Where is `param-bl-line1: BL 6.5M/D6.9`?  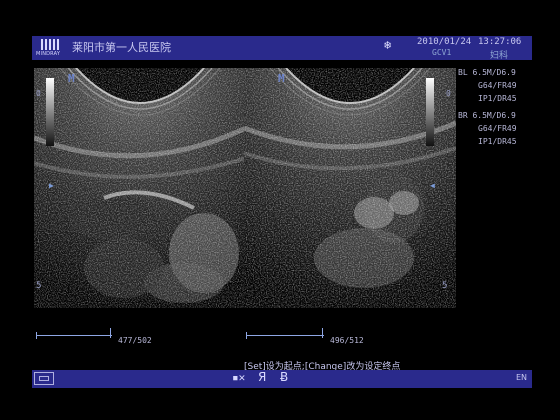
param-bl-line1: BL 6.5M/D6.9 is located at coordinates (487, 72).